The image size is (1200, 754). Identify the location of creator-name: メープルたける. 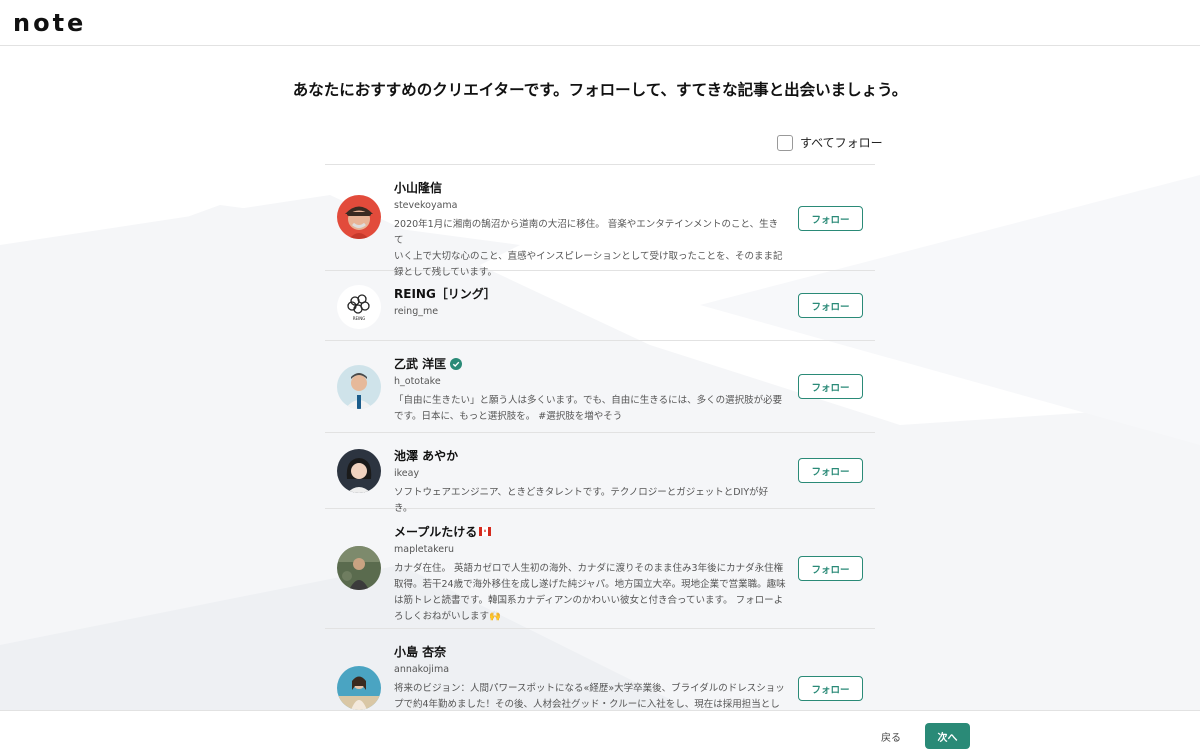
(435, 531).